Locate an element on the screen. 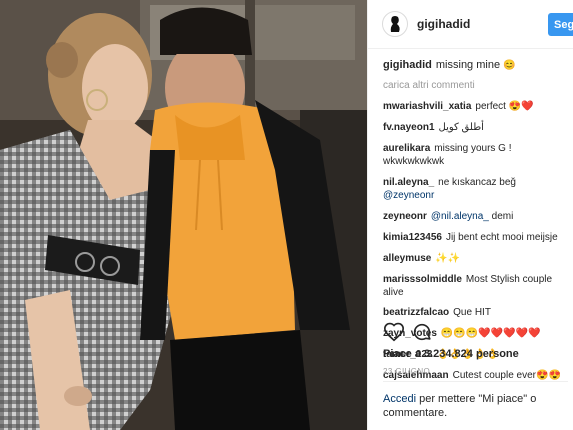 This screenshot has width=573, height=430. comment-username: alleymuse is located at coordinates (407, 258).